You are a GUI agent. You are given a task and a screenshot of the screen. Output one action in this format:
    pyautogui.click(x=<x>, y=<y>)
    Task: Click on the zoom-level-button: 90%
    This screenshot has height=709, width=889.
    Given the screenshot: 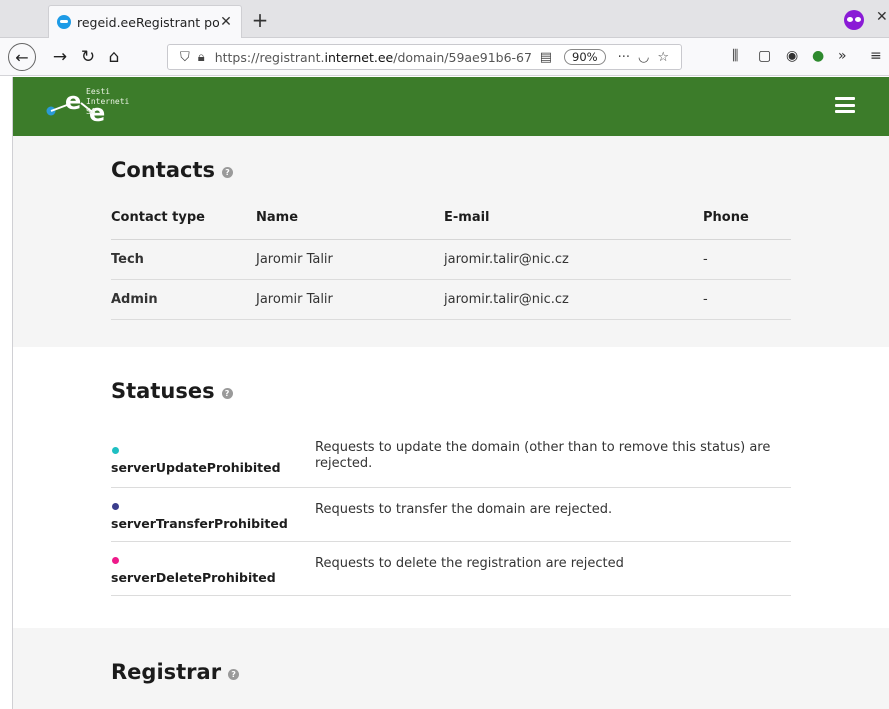 What is the action you would take?
    pyautogui.click(x=585, y=57)
    